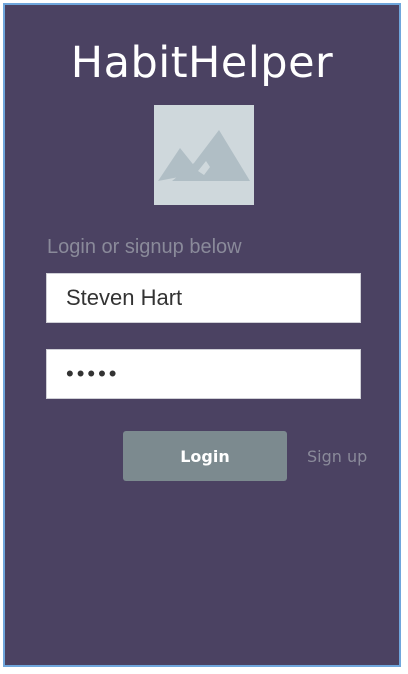 The width and height of the screenshot is (408, 674). Describe the element at coordinates (202, 63) in the screenshot. I see `app-title: HabitHelper` at that location.